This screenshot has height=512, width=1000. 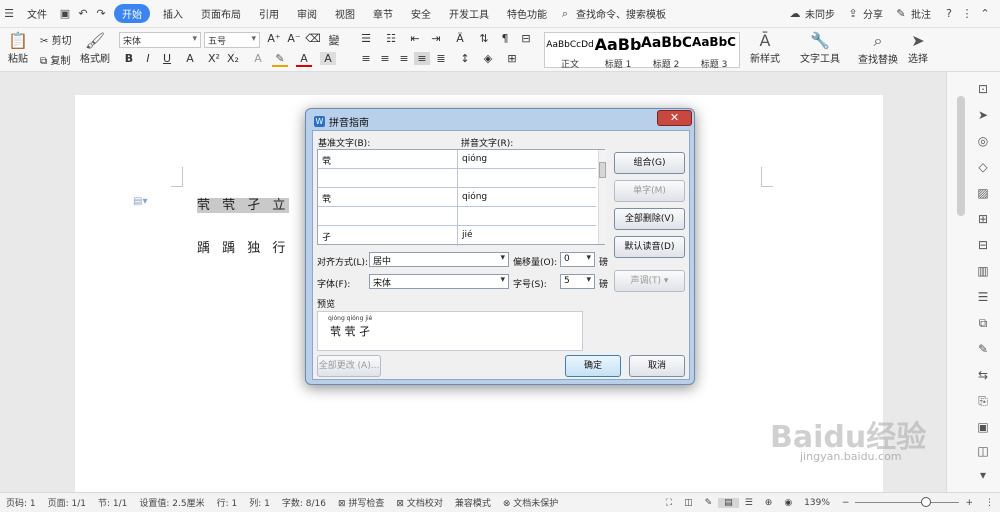 What do you see at coordinates (65, 13) in the screenshot?
I see `save-icon: ▣` at bounding box center [65, 13].